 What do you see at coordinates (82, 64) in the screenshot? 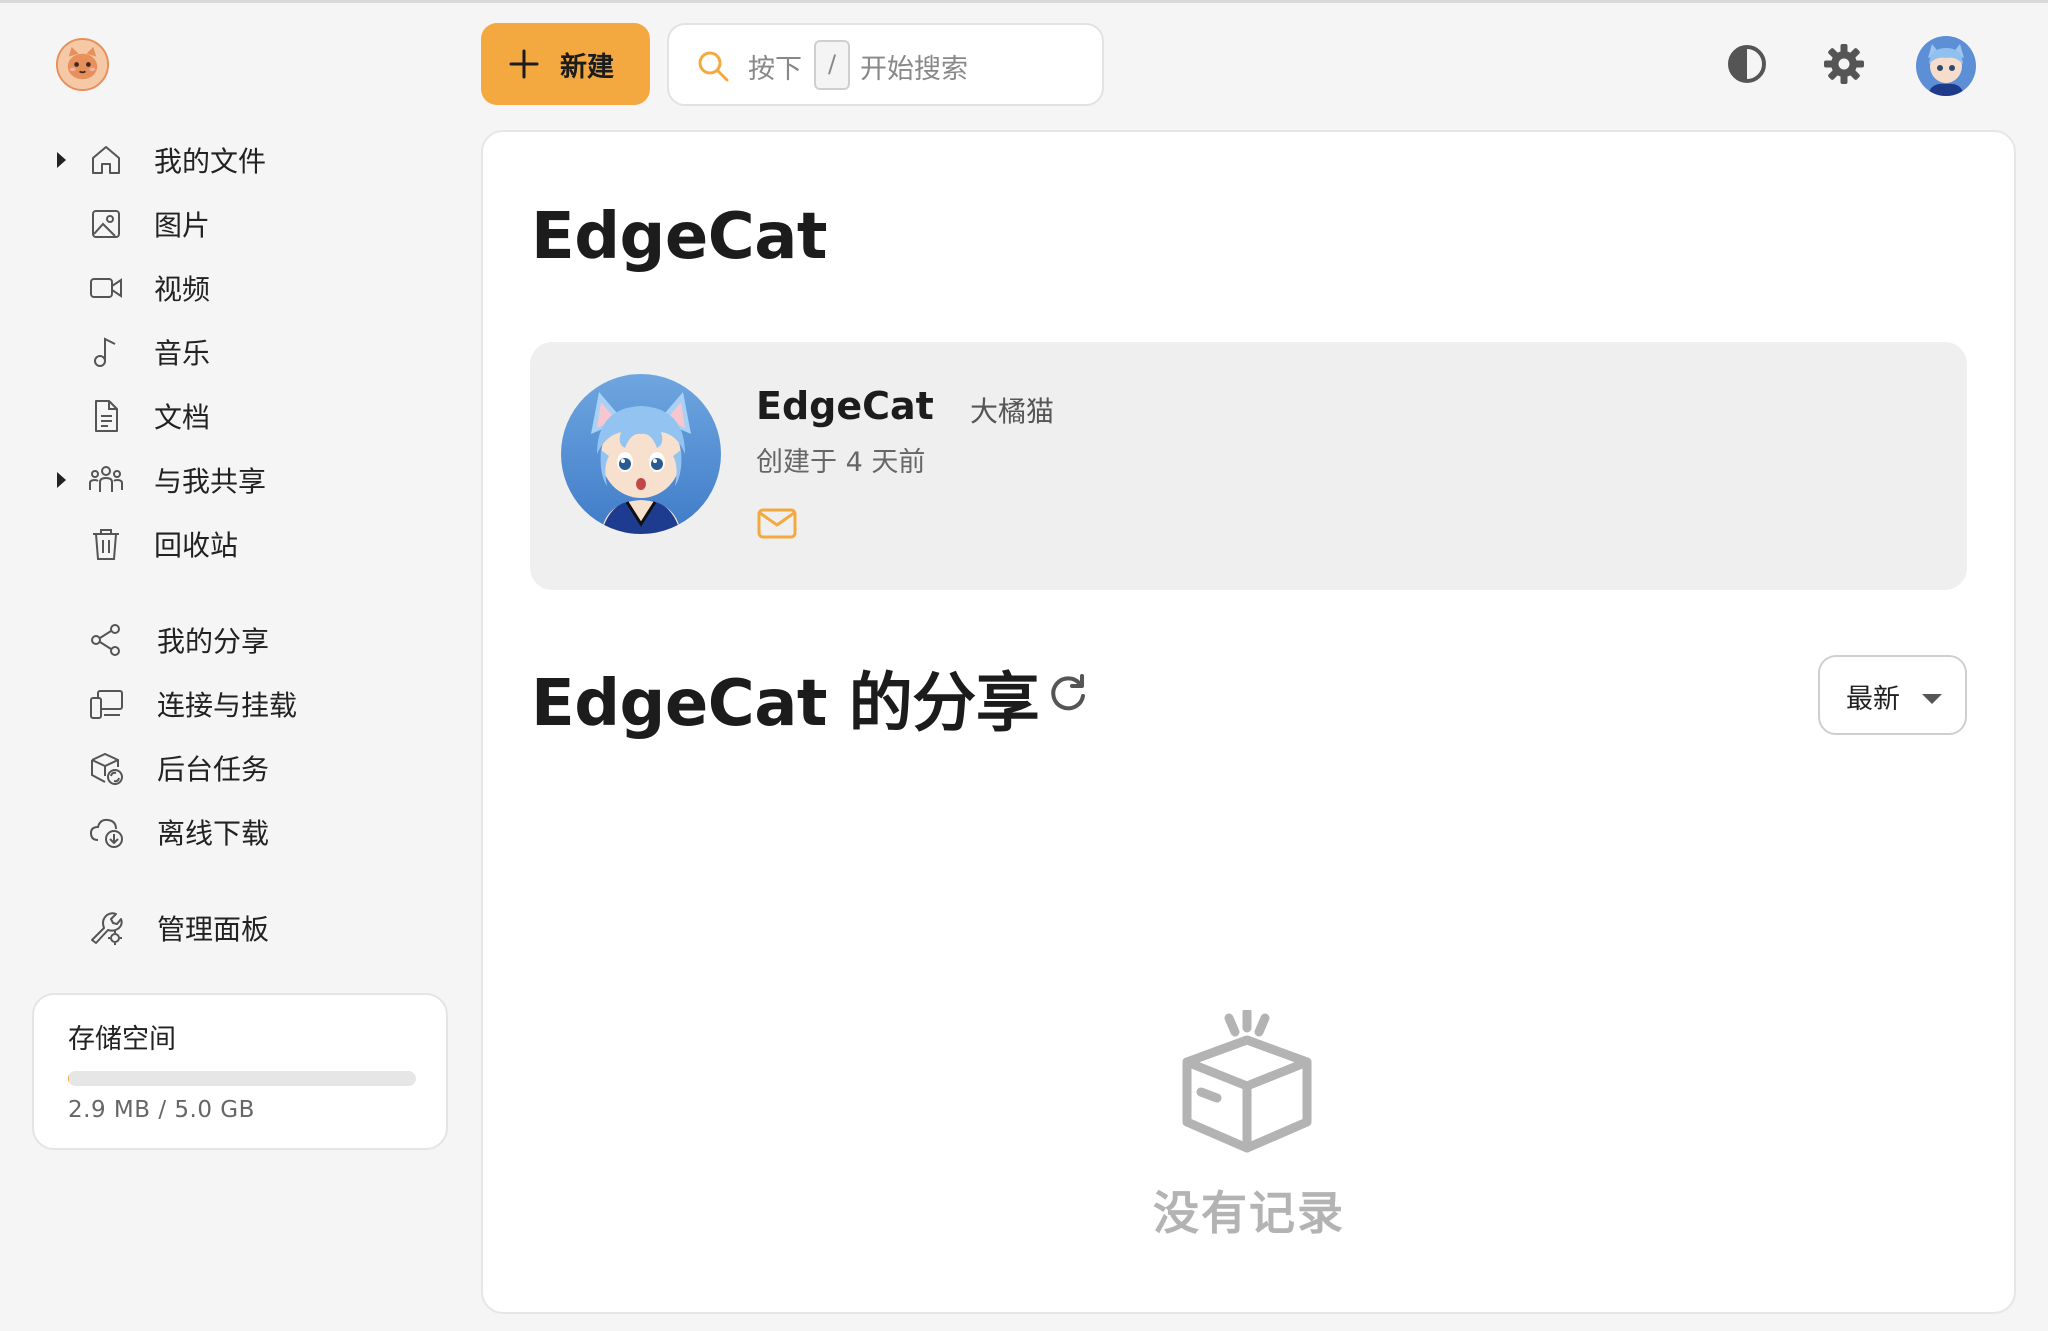
I see `cat-logo-icon` at bounding box center [82, 64].